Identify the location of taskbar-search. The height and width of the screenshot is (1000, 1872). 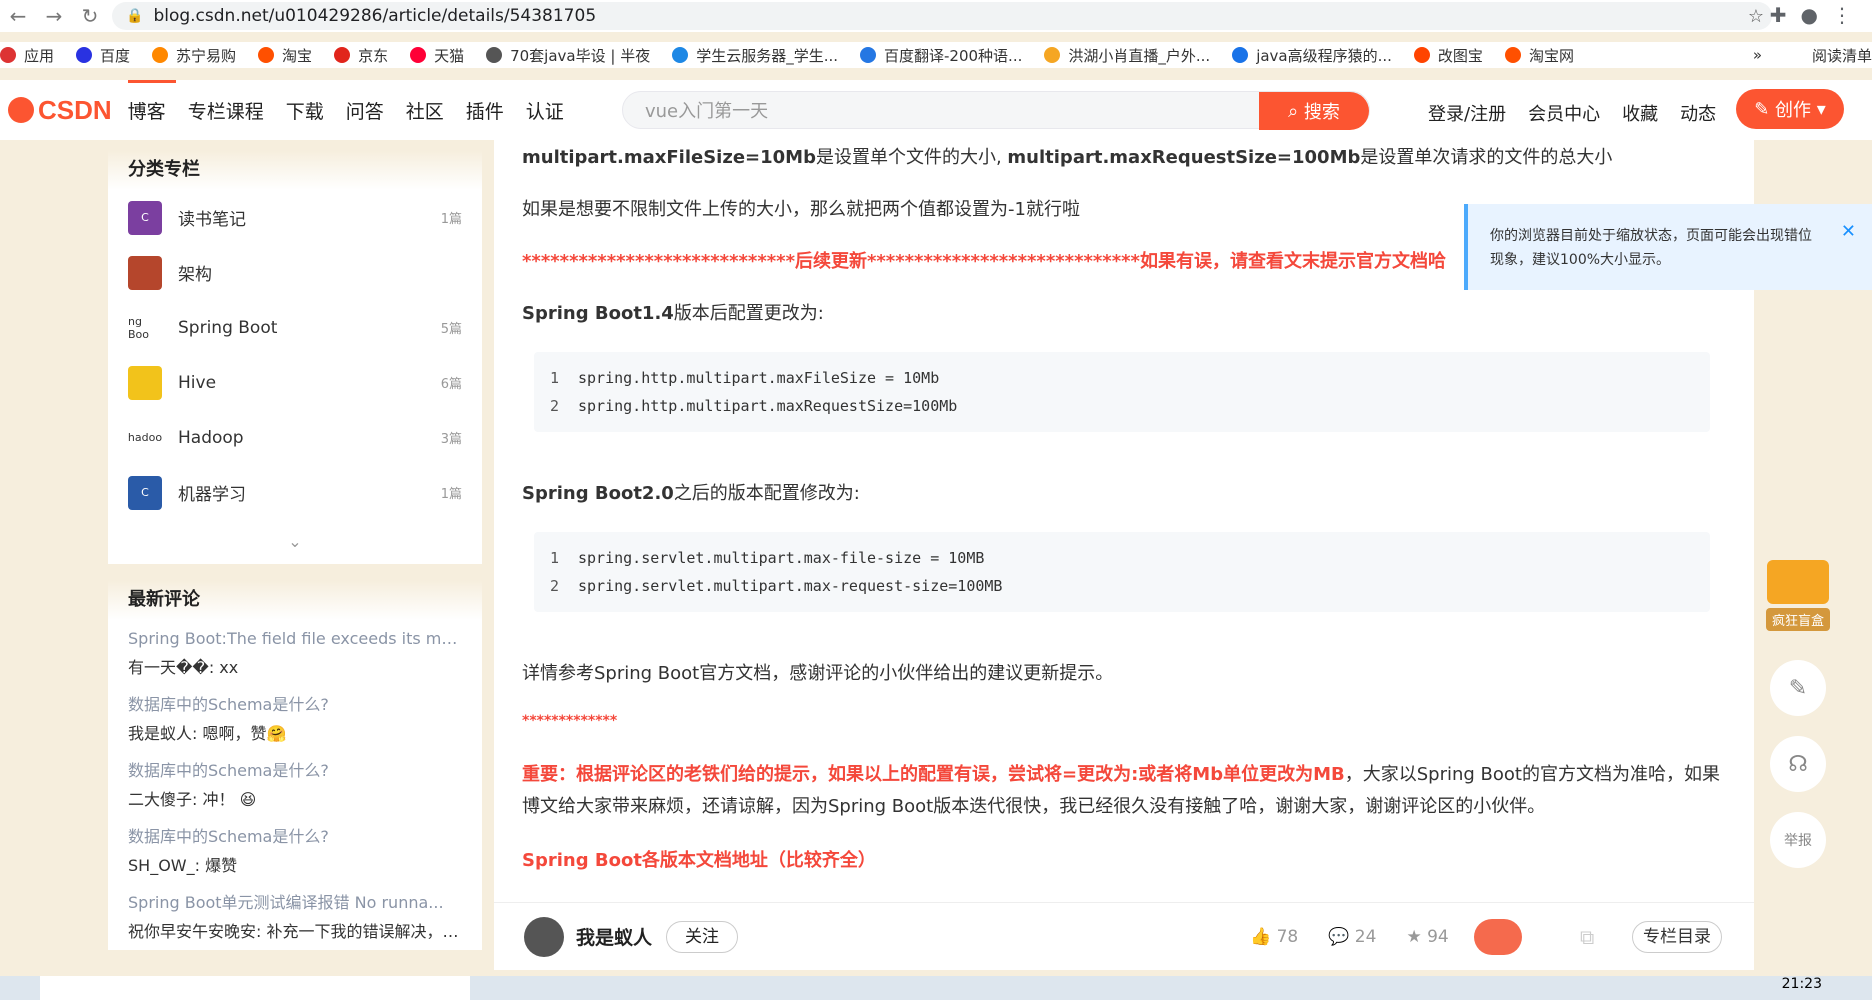
(255, 988).